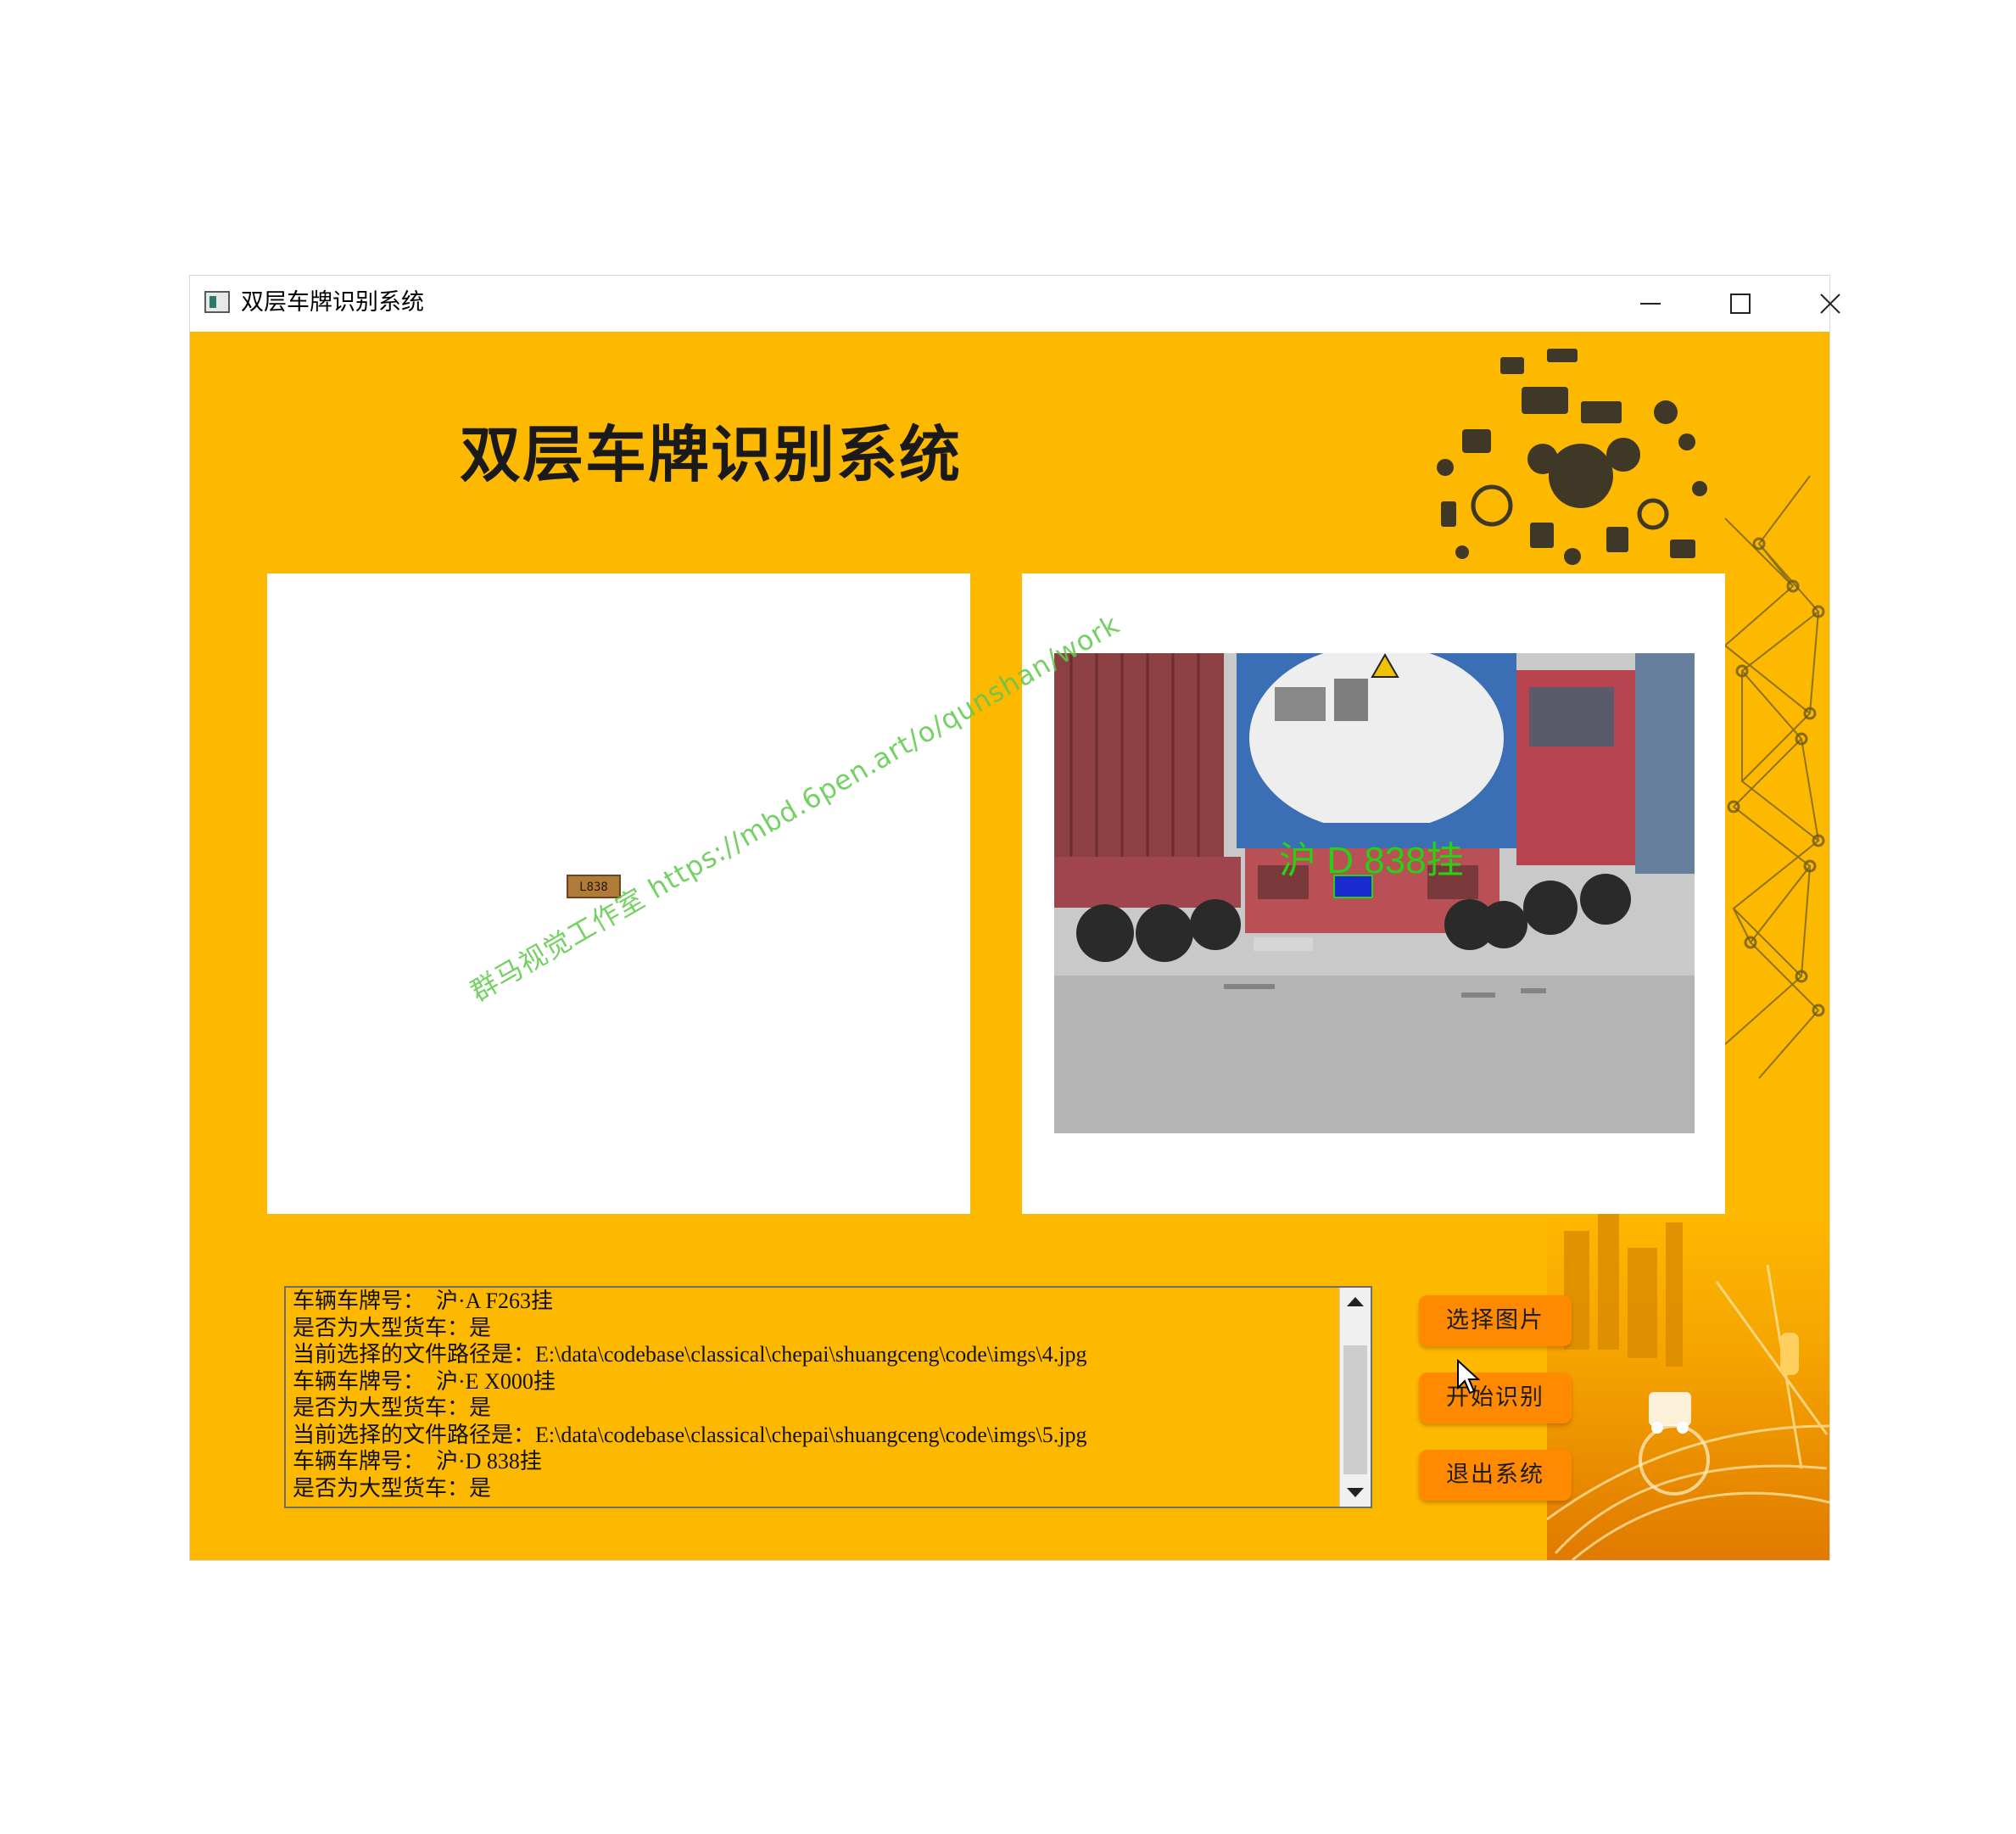 This screenshot has width=2016, height=1834. What do you see at coordinates (424, 1381) in the screenshot?
I see `log-line: 车辆车牌号： 沪·E X000挂` at bounding box center [424, 1381].